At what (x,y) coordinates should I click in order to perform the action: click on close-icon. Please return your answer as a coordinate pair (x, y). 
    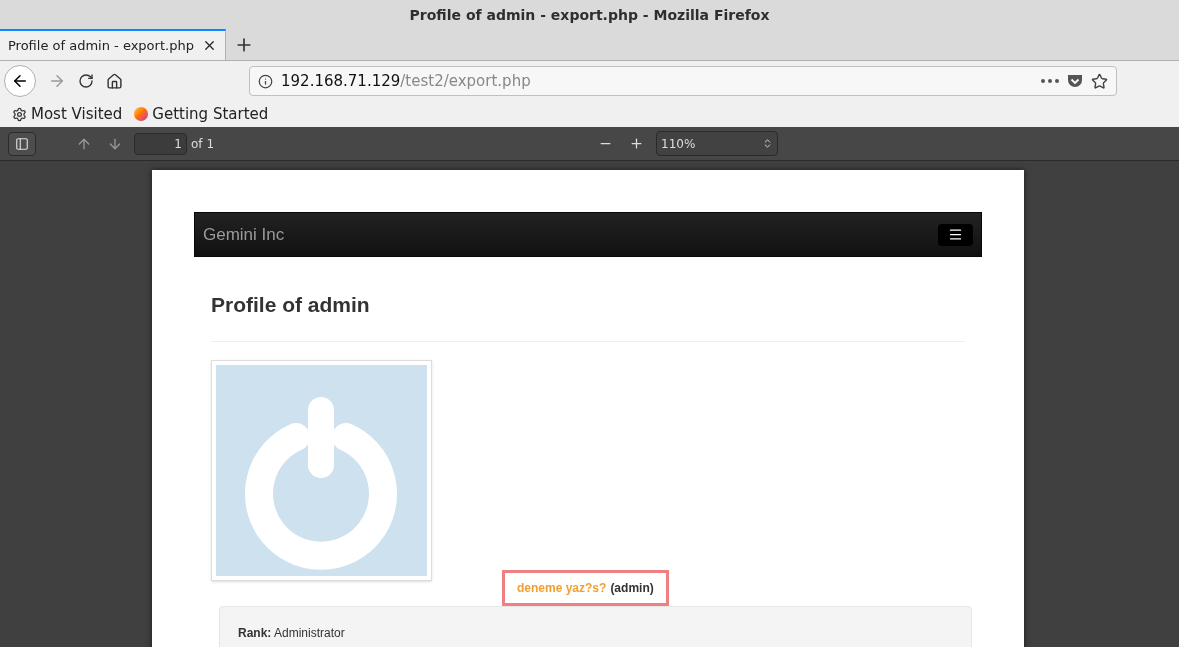
    Looking at the image, I should click on (209, 45).